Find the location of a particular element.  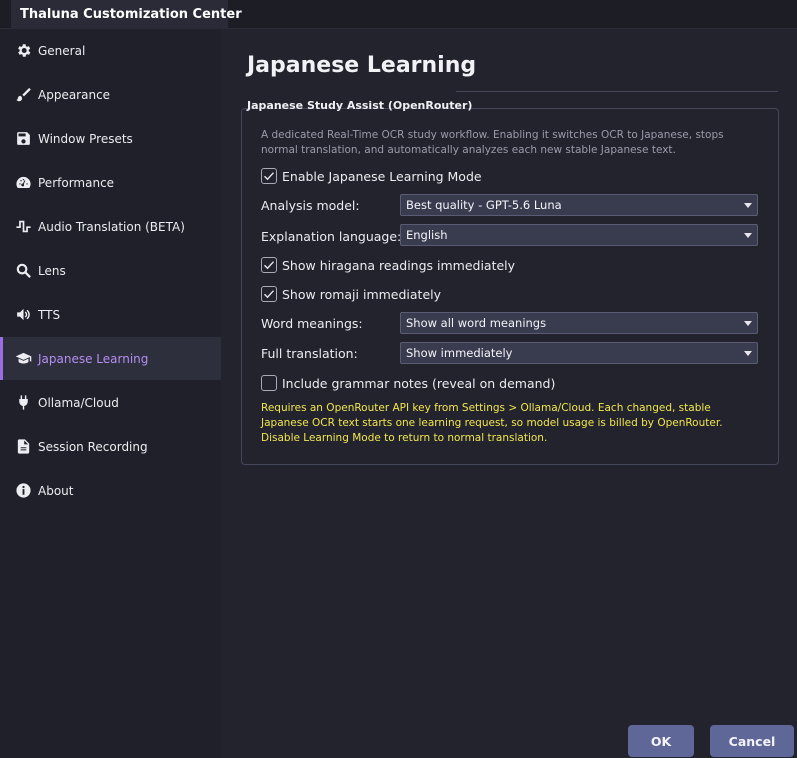

sidebar-item-label: Performance is located at coordinates (76, 182).